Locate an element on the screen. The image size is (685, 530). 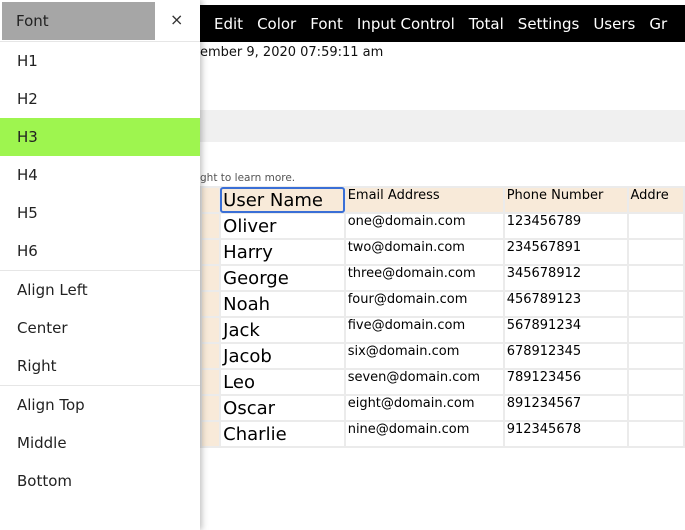
table-cell: 678912345 is located at coordinates (565, 356).